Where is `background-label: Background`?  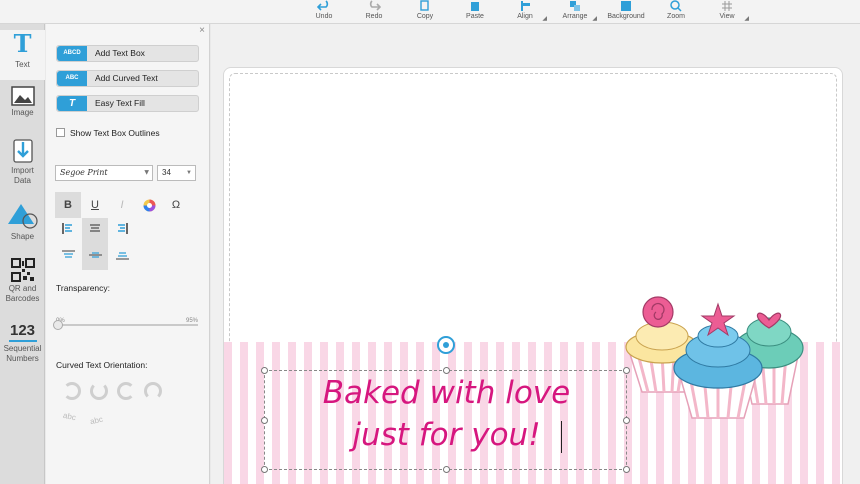
background-label: Background is located at coordinates (626, 16).